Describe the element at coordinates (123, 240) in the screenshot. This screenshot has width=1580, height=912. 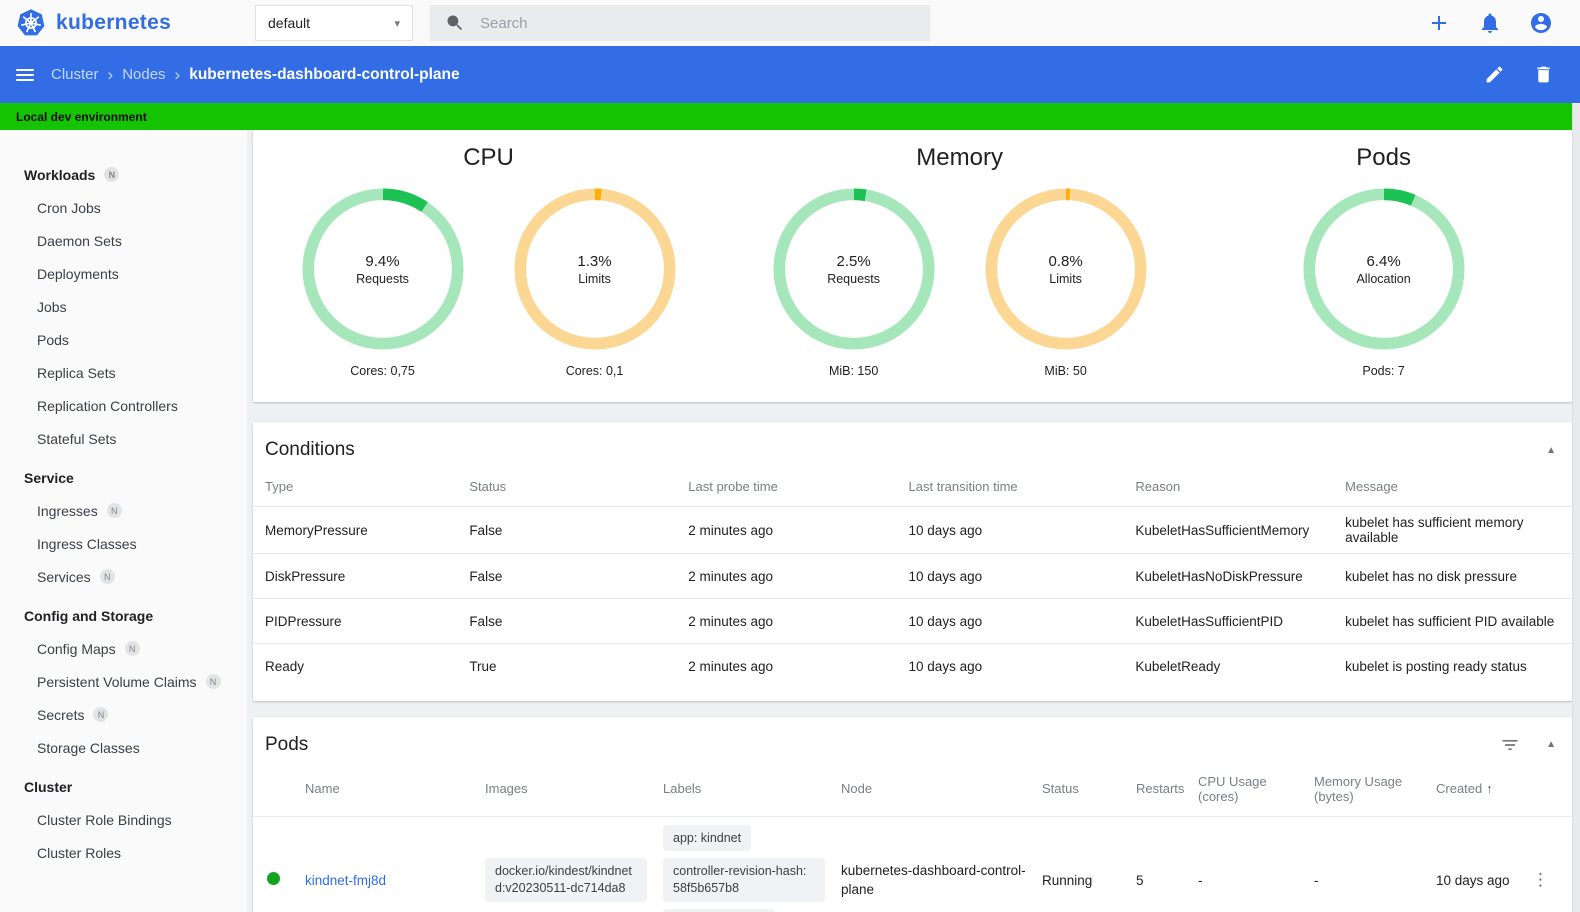
I see `sidebar-item-daemon-sets: Daemon Sets` at that location.